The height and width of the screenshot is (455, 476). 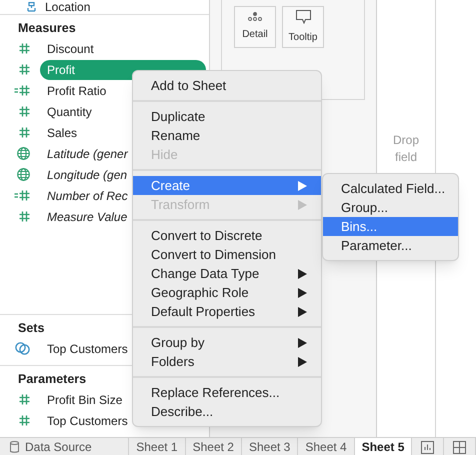 What do you see at coordinates (67, 7) in the screenshot?
I see `field-label: Location` at bounding box center [67, 7].